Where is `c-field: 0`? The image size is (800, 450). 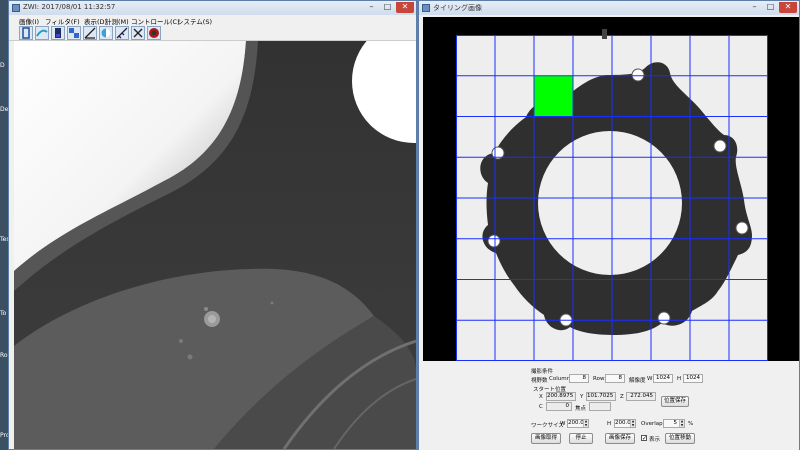 c-field: 0 is located at coordinates (559, 406).